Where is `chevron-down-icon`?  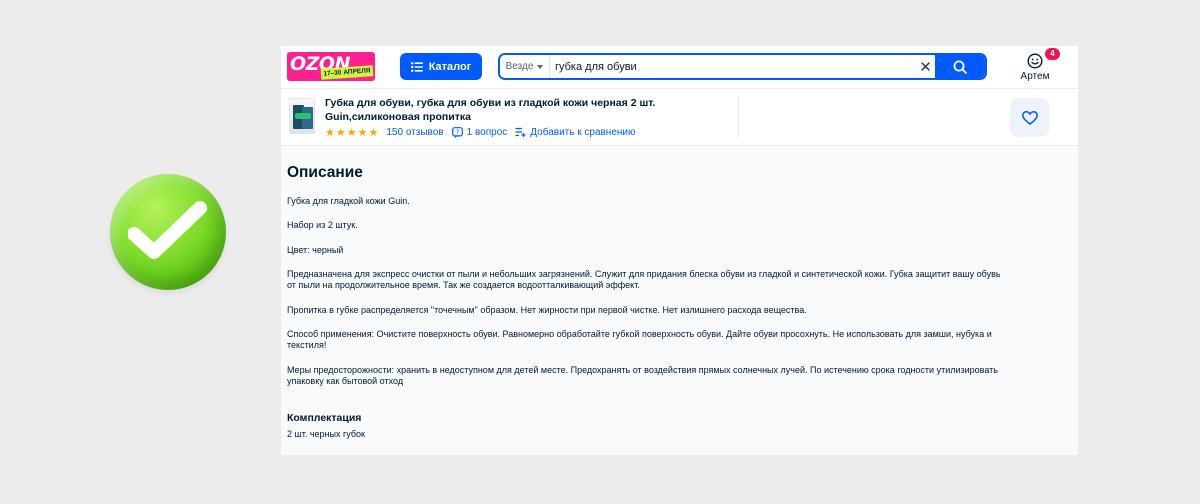 chevron-down-icon is located at coordinates (540, 66).